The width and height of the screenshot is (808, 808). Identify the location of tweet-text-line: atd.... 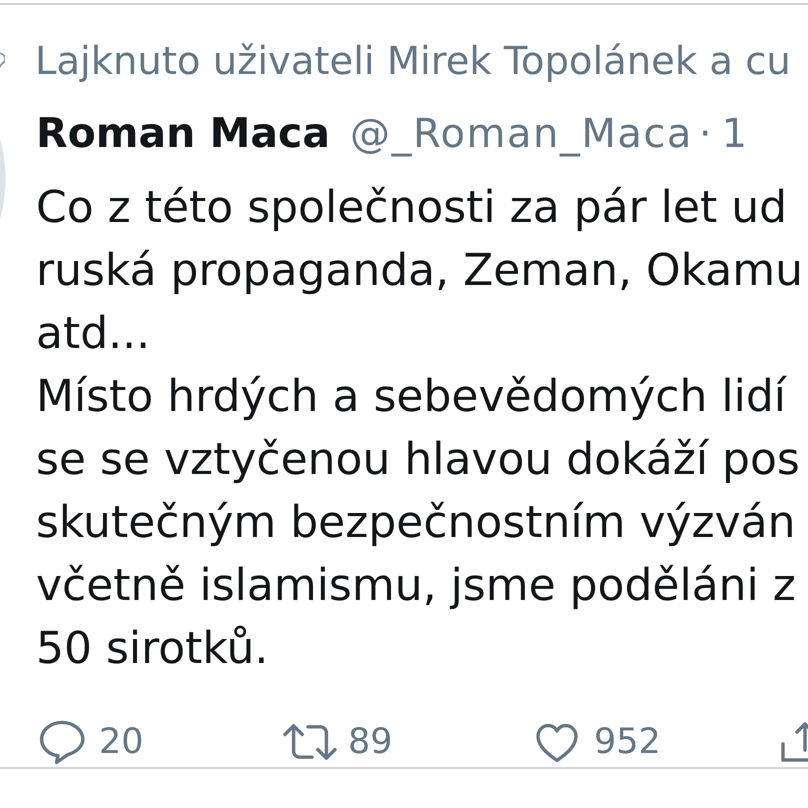
(94, 334).